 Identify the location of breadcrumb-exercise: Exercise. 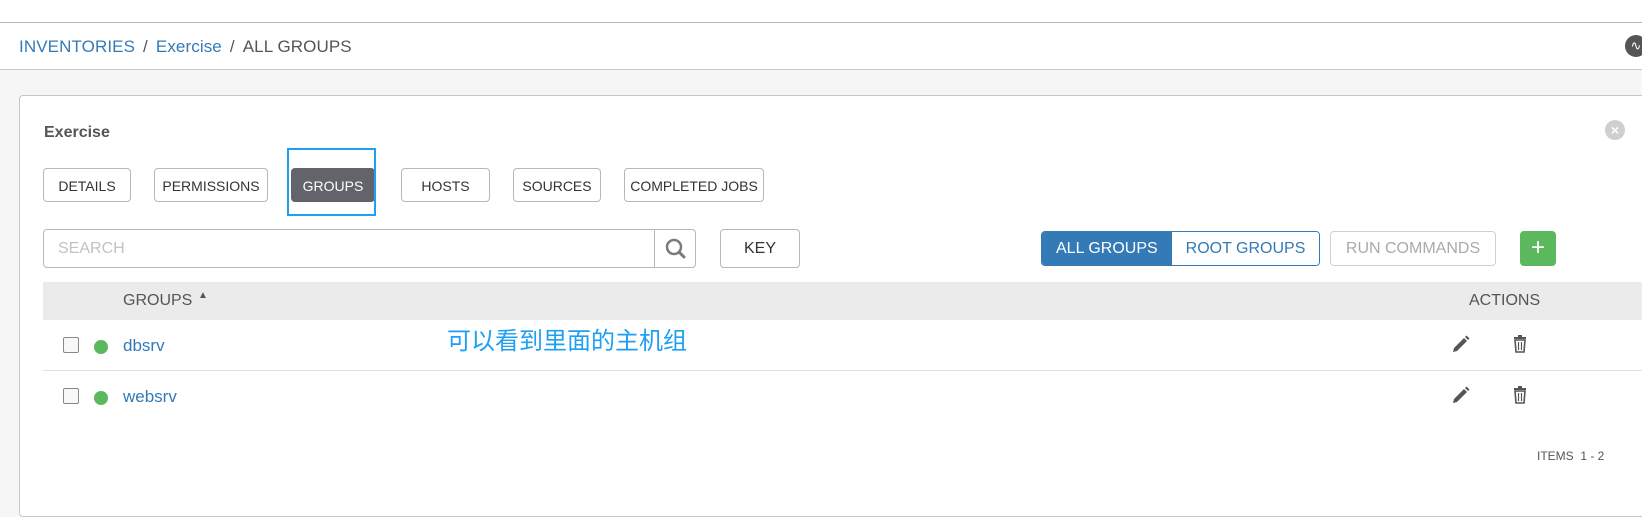
(189, 46).